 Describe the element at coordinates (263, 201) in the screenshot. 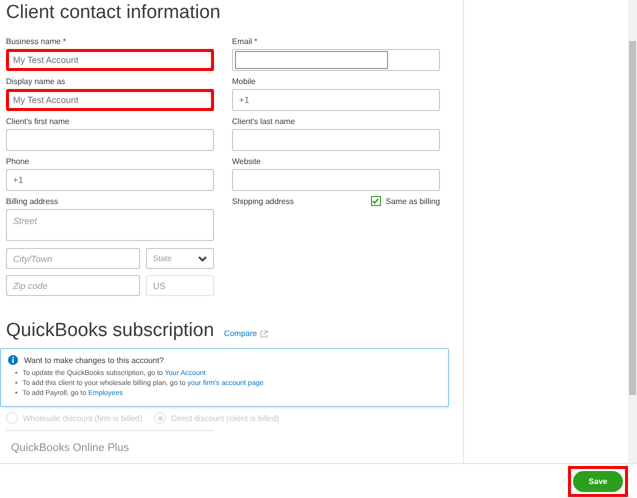

I see `field-label: Shipping address` at that location.